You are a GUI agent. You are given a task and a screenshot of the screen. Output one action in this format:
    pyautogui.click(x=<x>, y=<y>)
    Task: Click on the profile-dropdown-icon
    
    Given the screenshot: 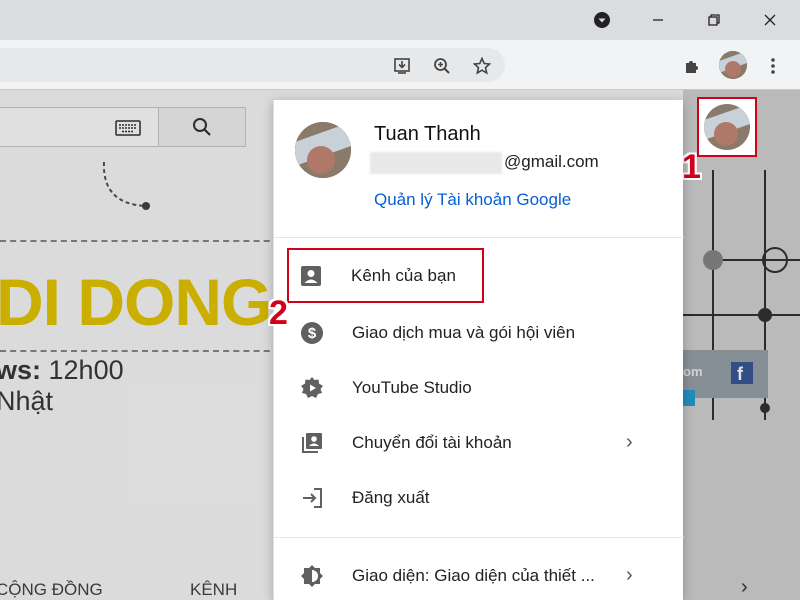 What is the action you would take?
    pyautogui.click(x=602, y=20)
    